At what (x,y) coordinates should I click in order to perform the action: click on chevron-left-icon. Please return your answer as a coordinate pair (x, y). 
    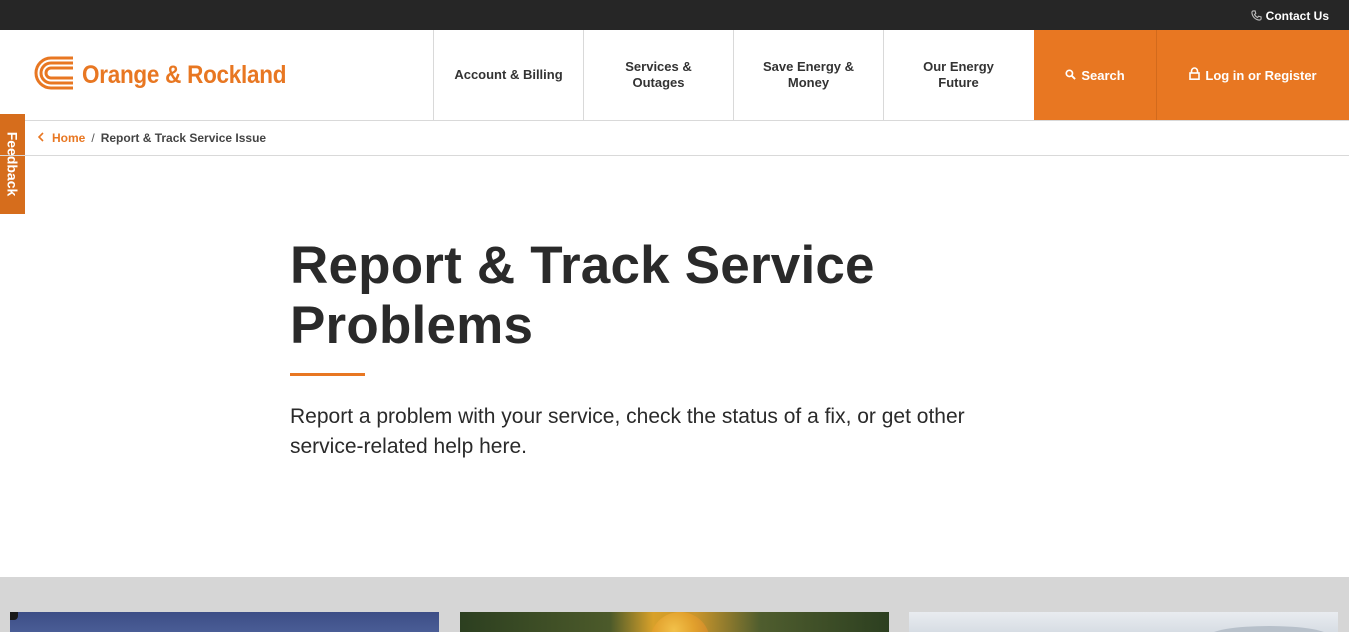
    Looking at the image, I should click on (40, 138).